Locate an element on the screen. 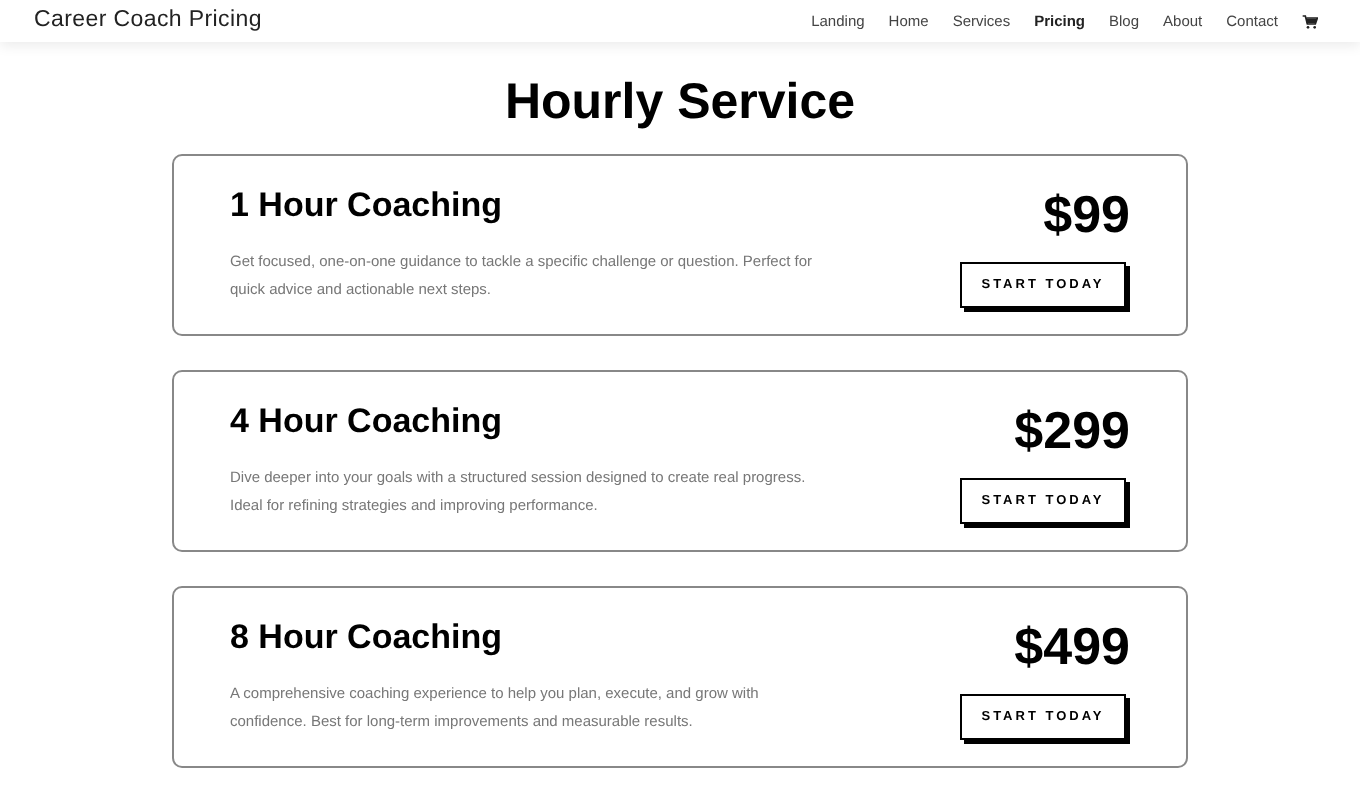 This screenshot has width=1360, height=808. cart-icon is located at coordinates (1310, 21).